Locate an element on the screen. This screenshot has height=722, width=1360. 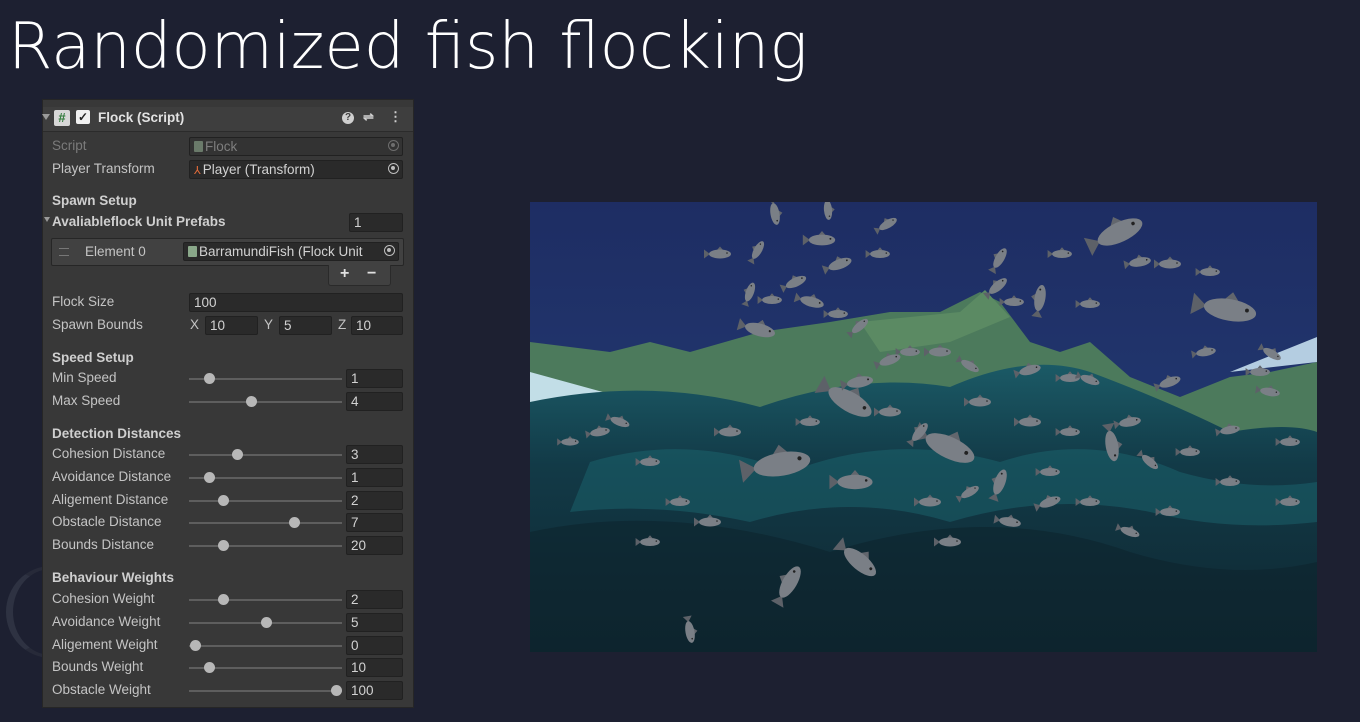
aligement-weight-label: Aligement Weight is located at coordinates (105, 644).